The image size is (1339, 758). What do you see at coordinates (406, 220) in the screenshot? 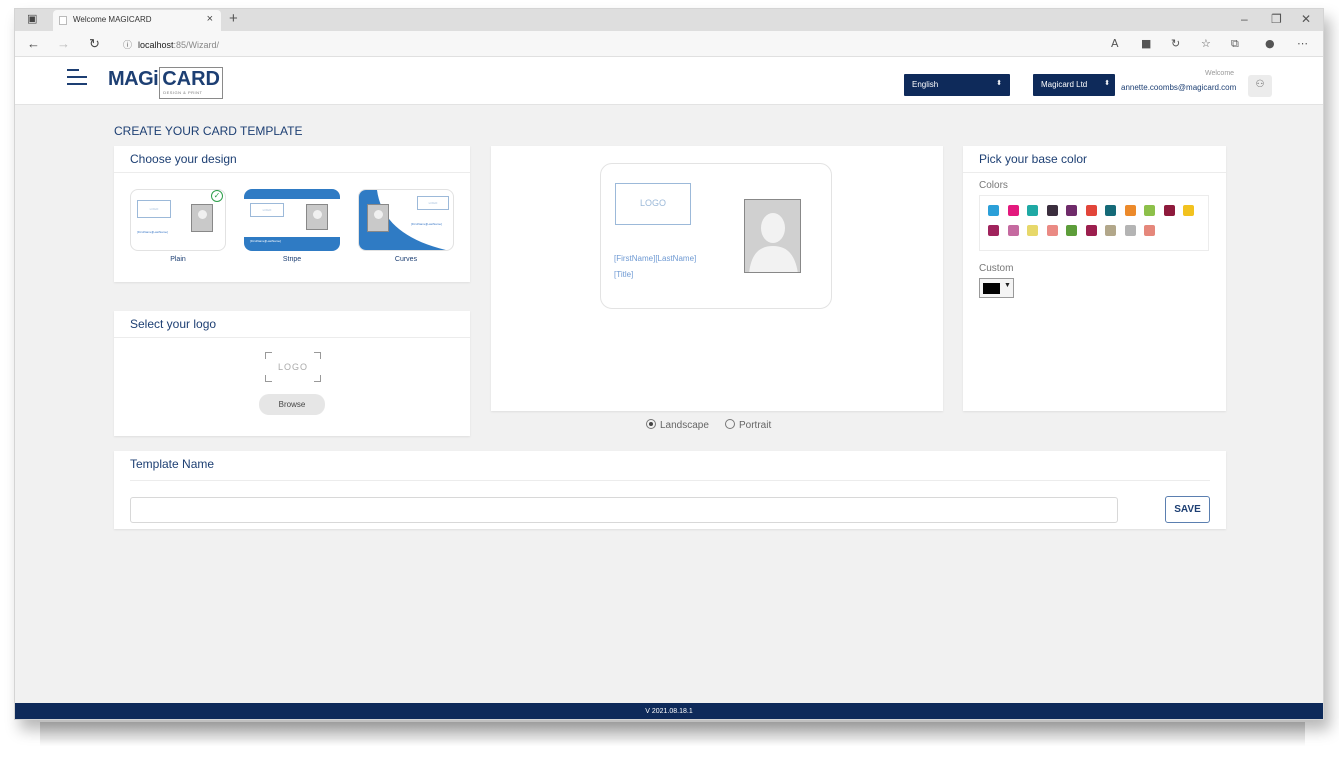
I see `design-option-curves: LOGO [FirstName][LastName]` at bounding box center [406, 220].